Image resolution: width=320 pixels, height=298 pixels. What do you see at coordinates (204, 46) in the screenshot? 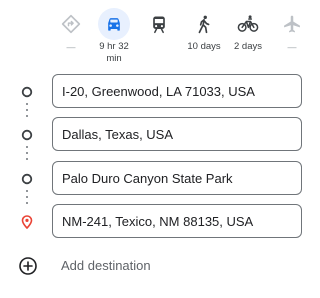
I see `travel-mode-walking-label: 10 days` at bounding box center [204, 46].